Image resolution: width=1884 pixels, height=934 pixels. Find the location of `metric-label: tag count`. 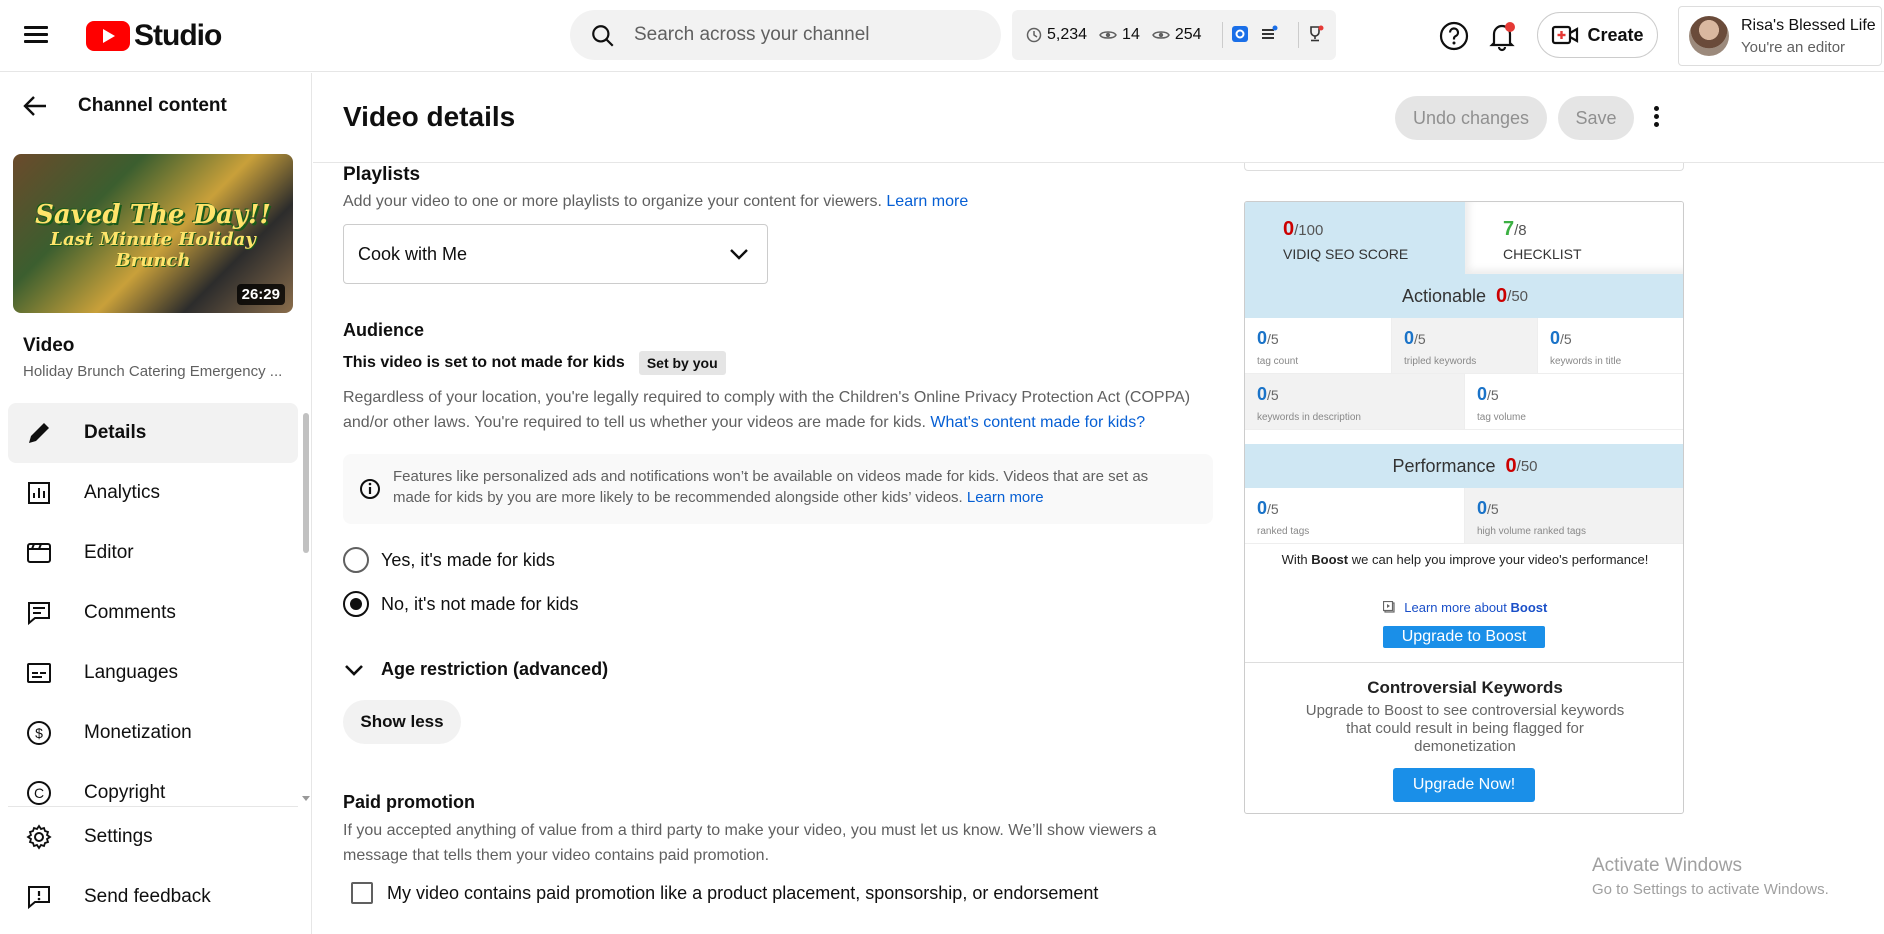

metric-label: tag count is located at coordinates (1278, 361).